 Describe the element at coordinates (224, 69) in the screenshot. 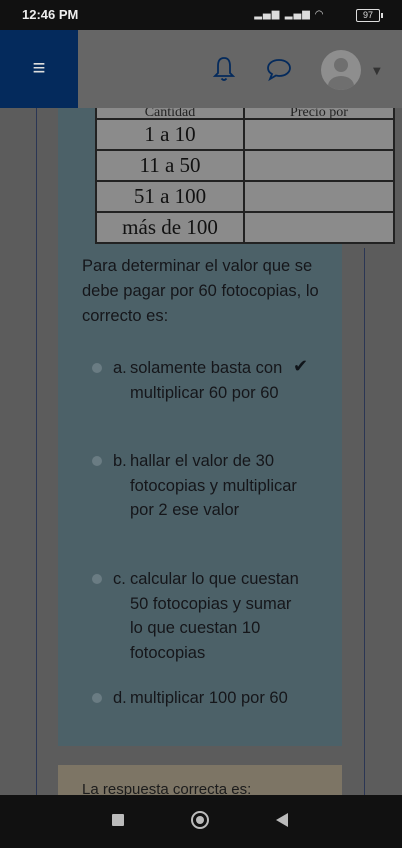

I see `bell-icon` at that location.